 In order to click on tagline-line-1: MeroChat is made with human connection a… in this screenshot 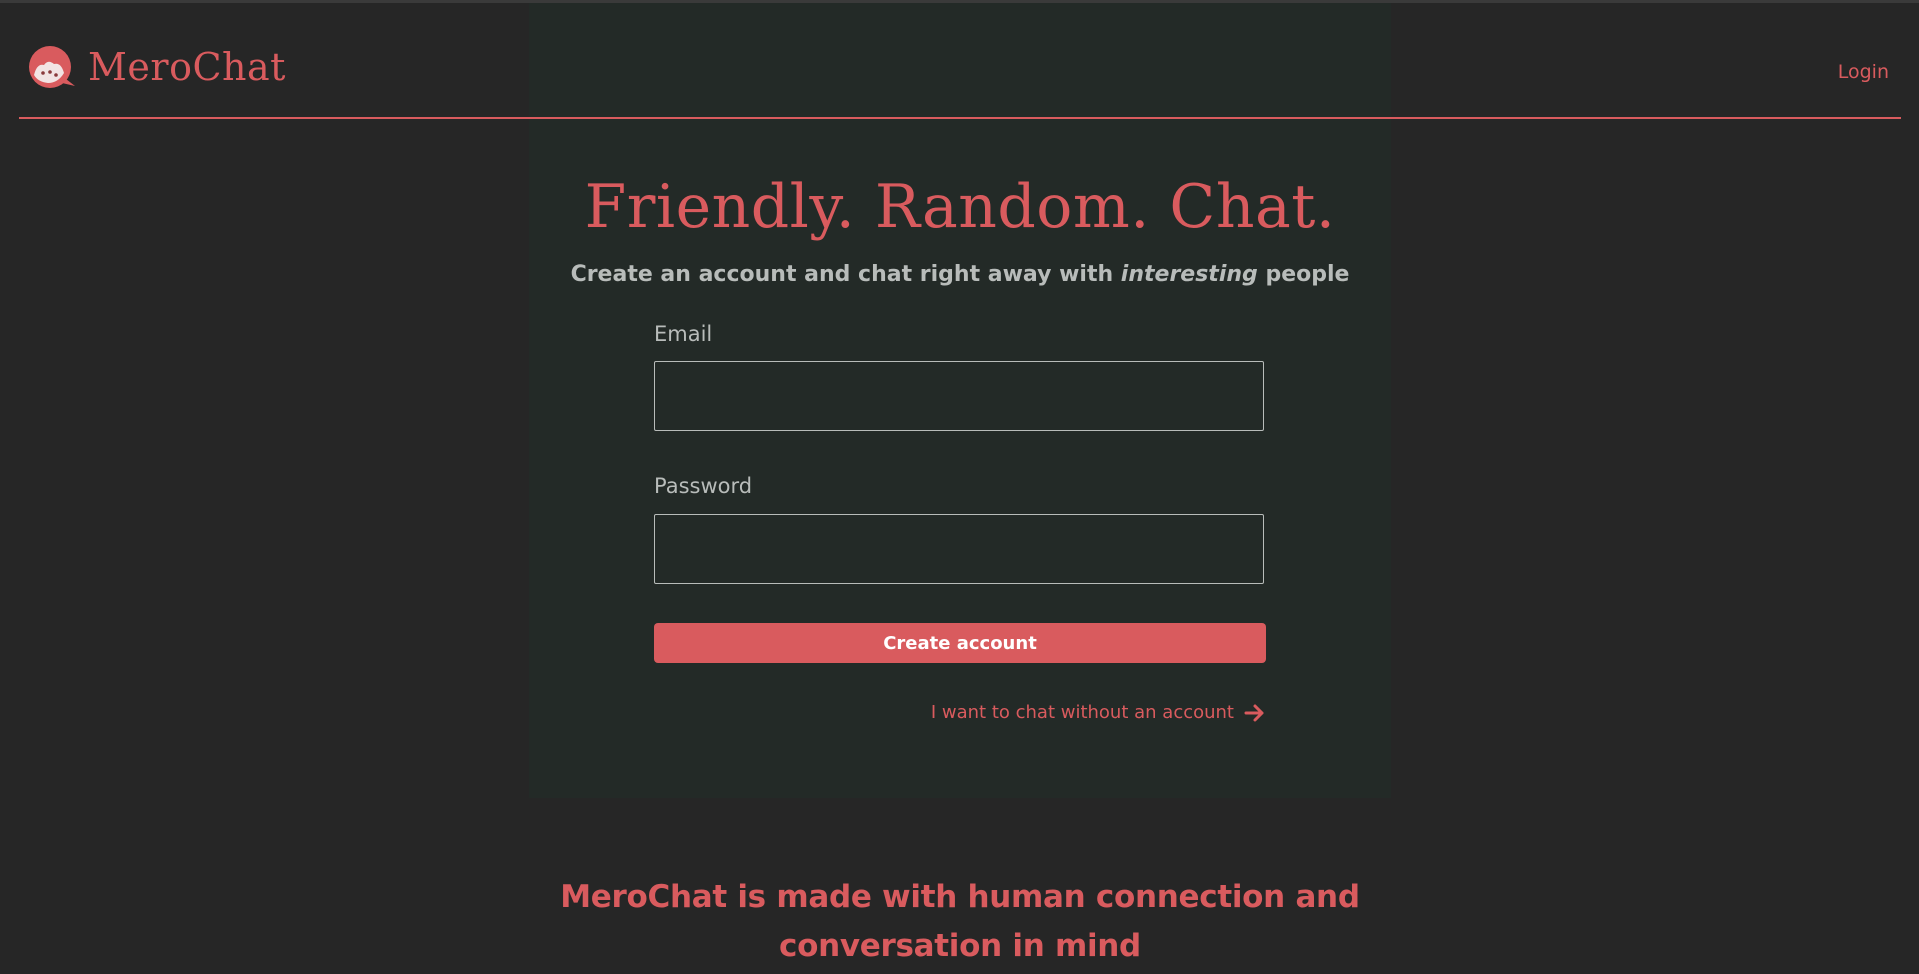, I will do `click(960, 897)`.